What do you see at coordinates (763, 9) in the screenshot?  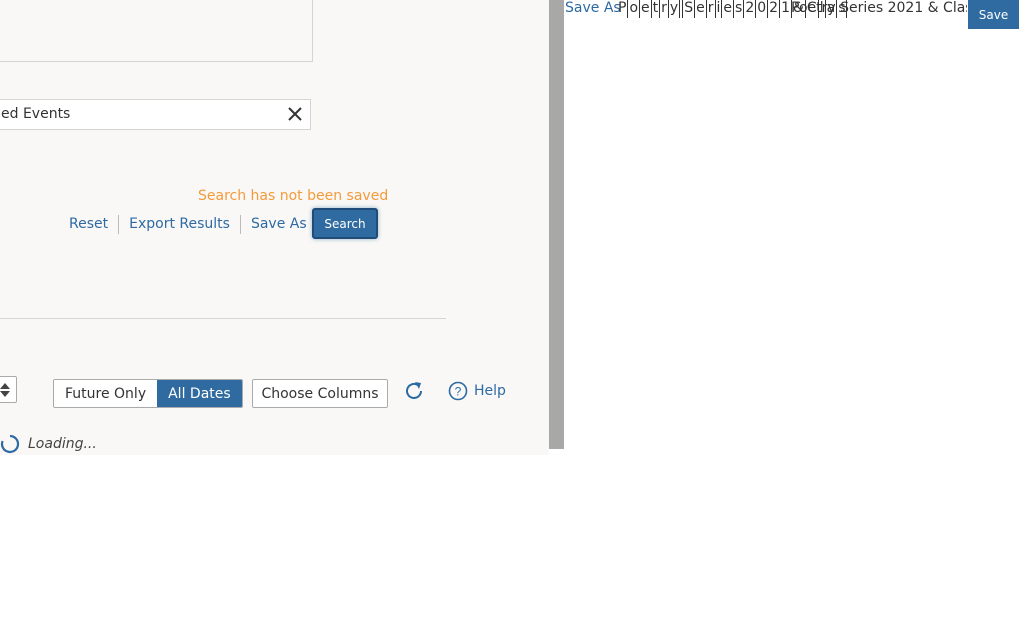 I see `char-cell: 0` at bounding box center [763, 9].